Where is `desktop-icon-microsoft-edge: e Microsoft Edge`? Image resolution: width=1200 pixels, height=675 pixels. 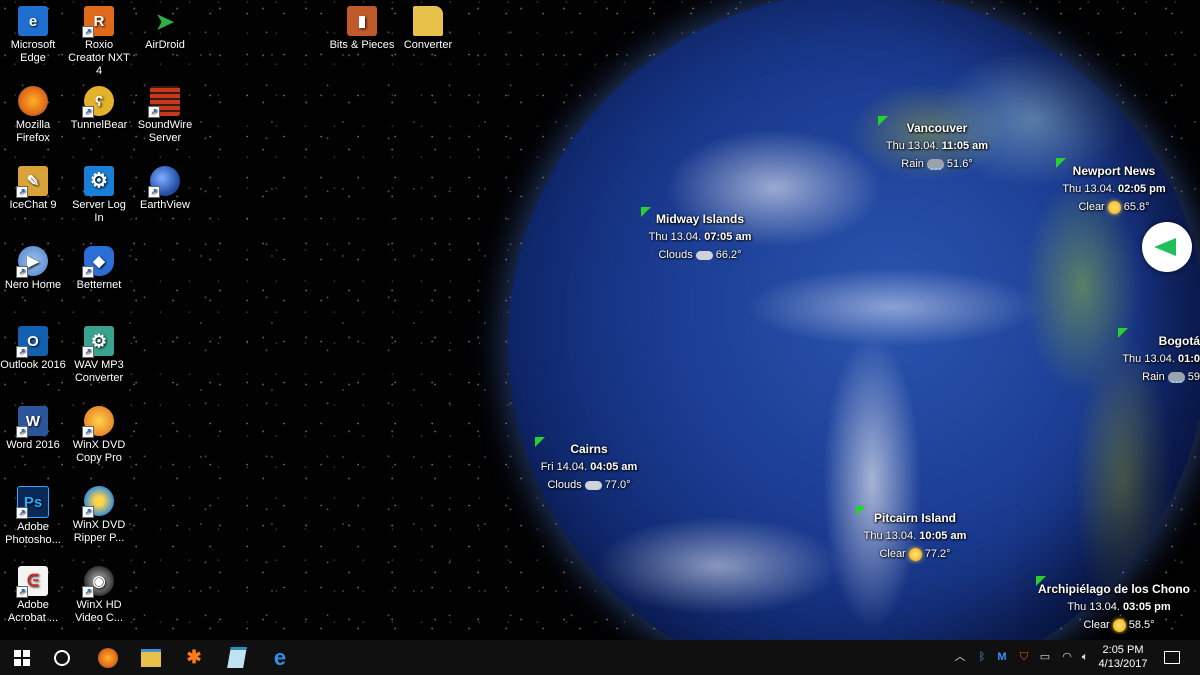 desktop-icon-microsoft-edge: e Microsoft Edge is located at coordinates (33, 35).